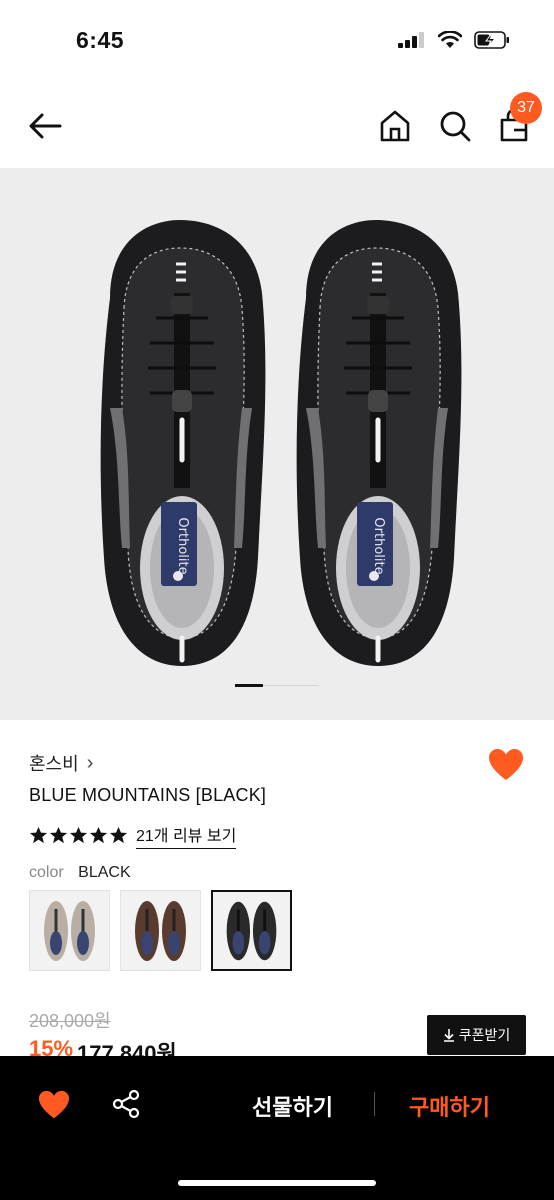 The image size is (554, 1200). Describe the element at coordinates (126, 1104) in the screenshot. I see `share-icon` at that location.